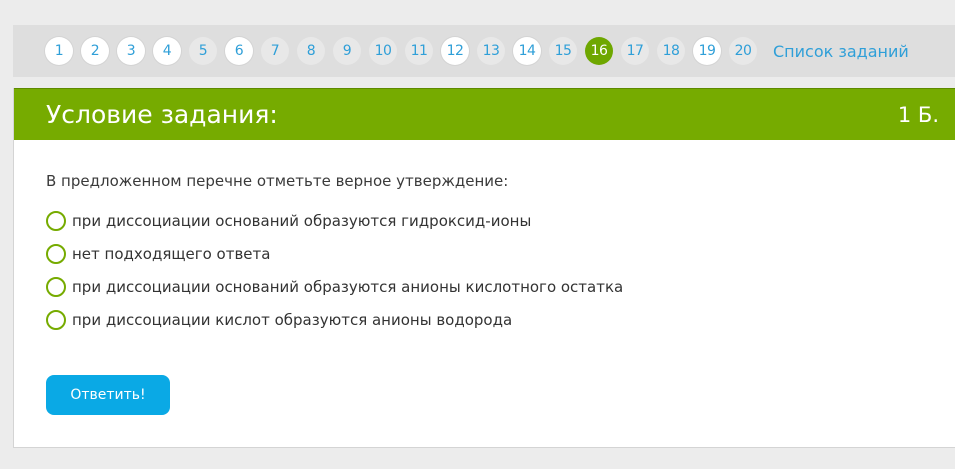  Describe the element at coordinates (484, 114) in the screenshot. I see `task-header: Условие задания: 1 Б.` at that location.